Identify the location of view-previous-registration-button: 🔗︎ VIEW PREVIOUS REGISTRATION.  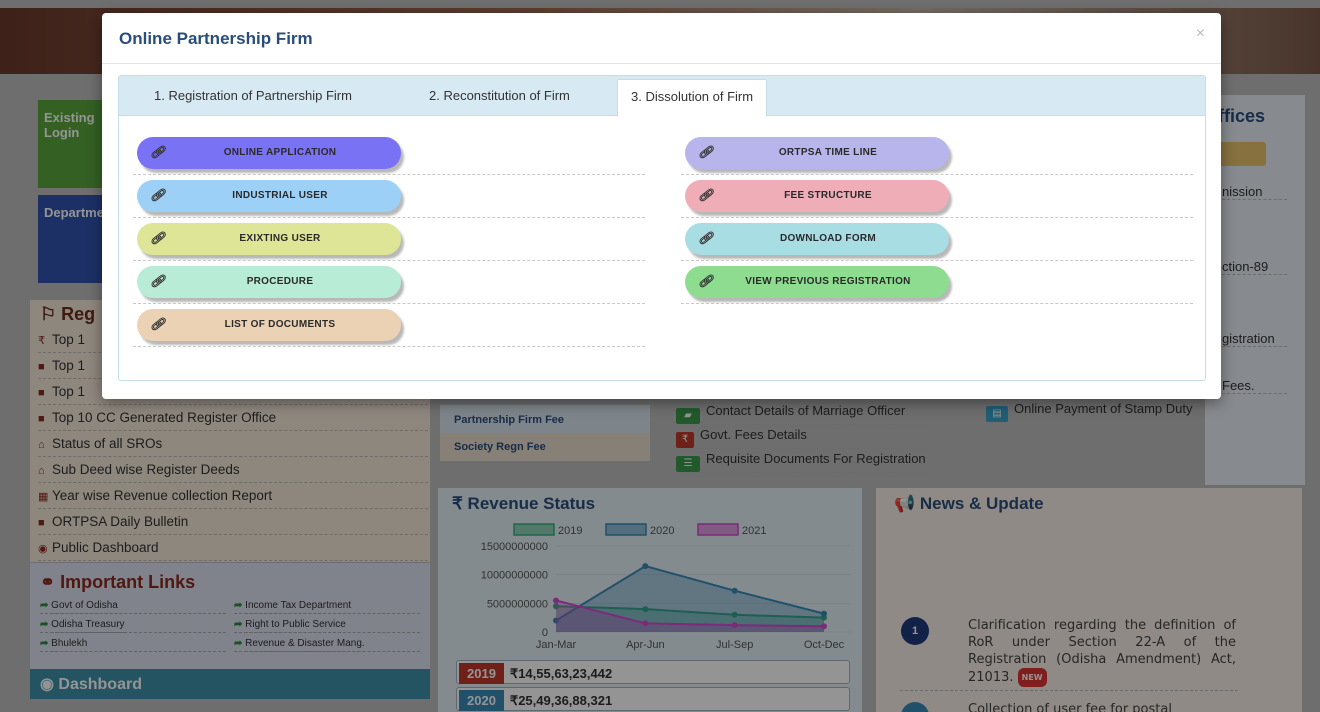
(817, 282).